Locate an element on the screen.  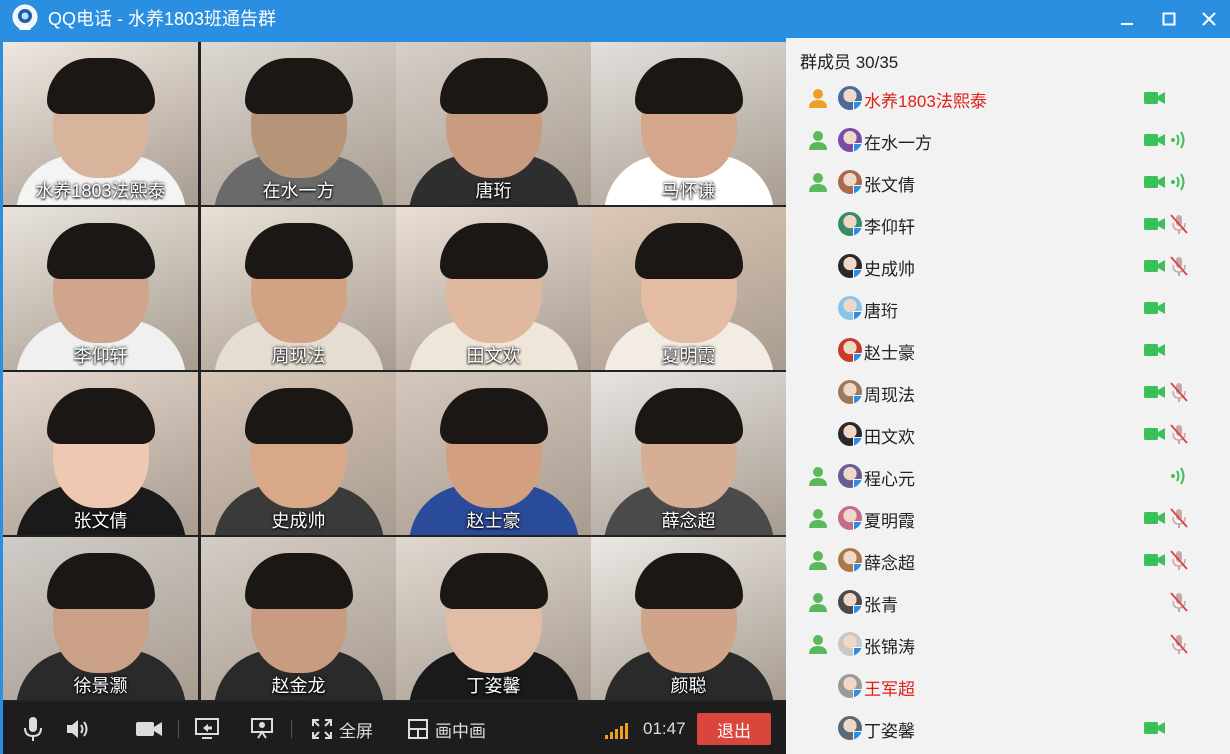
maximize-icon is located at coordinates (1169, 19).